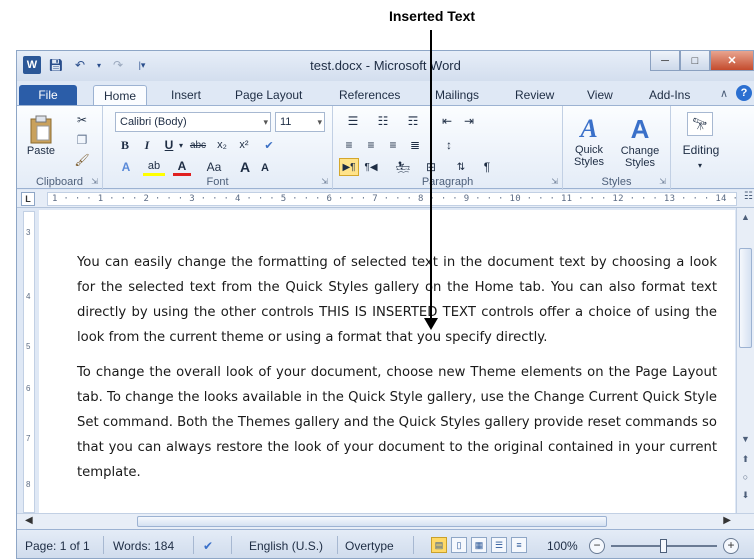  I want to click on zoom-out-icon: −, so click(597, 546).